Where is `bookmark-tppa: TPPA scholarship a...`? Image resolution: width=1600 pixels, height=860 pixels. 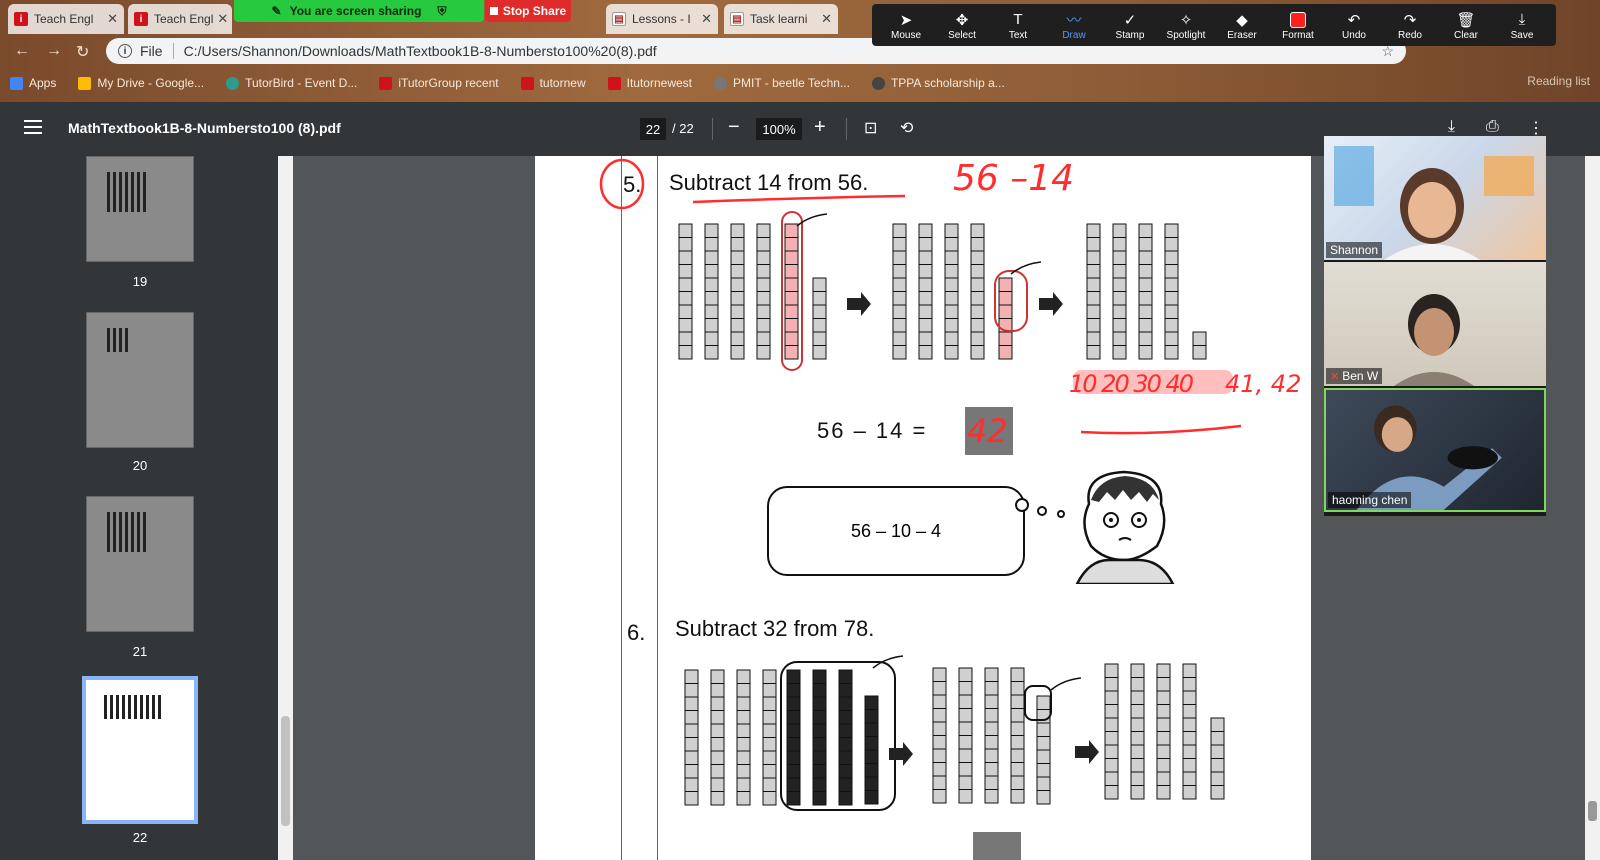
bookmark-tppa: TPPA scholarship a... is located at coordinates (938, 83).